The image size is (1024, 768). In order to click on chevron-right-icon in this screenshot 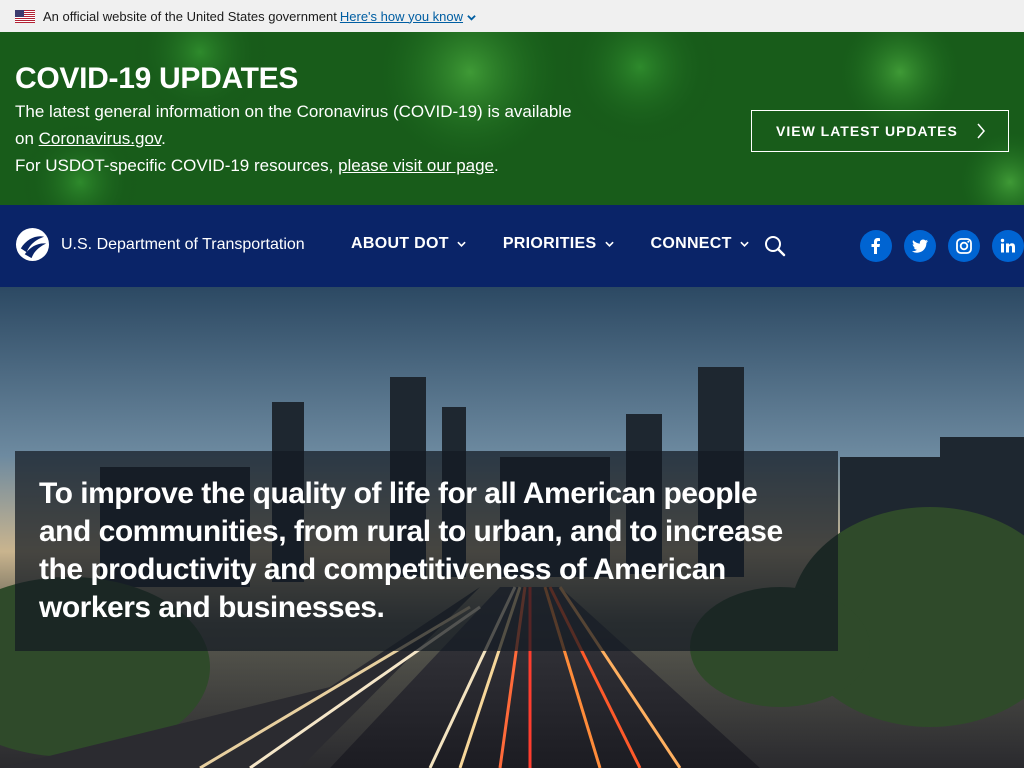, I will do `click(981, 131)`.